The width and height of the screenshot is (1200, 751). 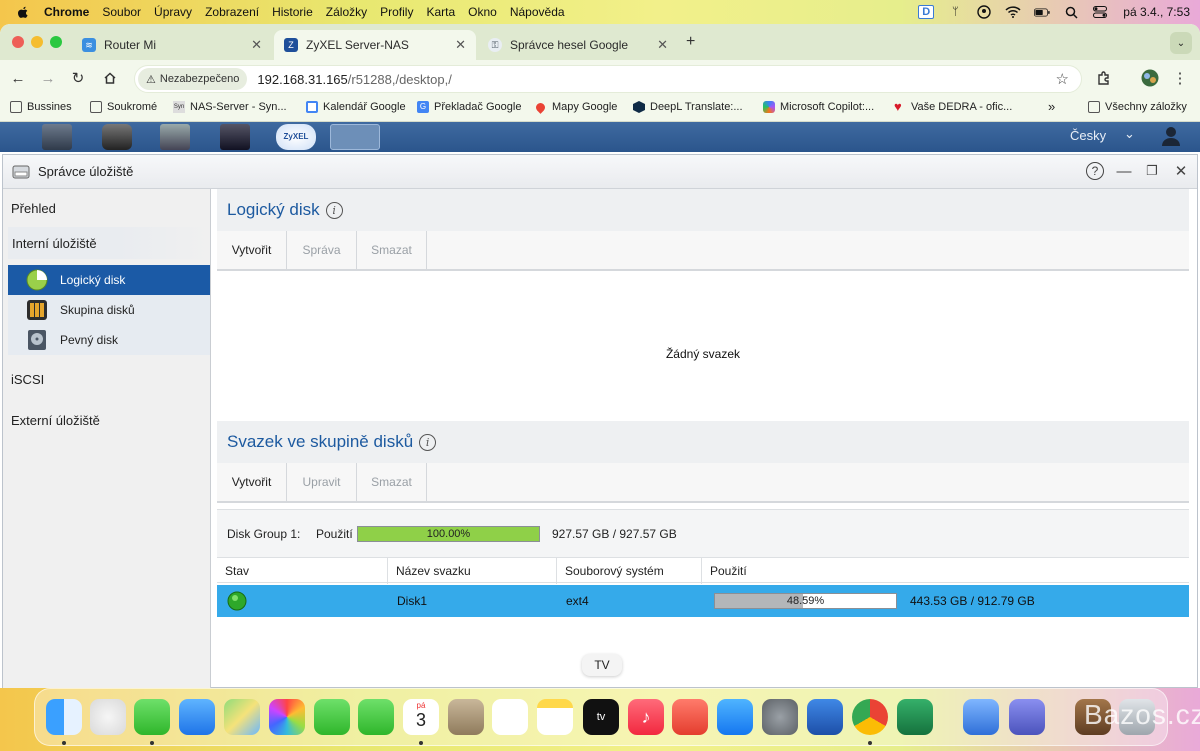 What do you see at coordinates (945, 571) in the screenshot?
I see `column-usage: Použití` at bounding box center [945, 571].